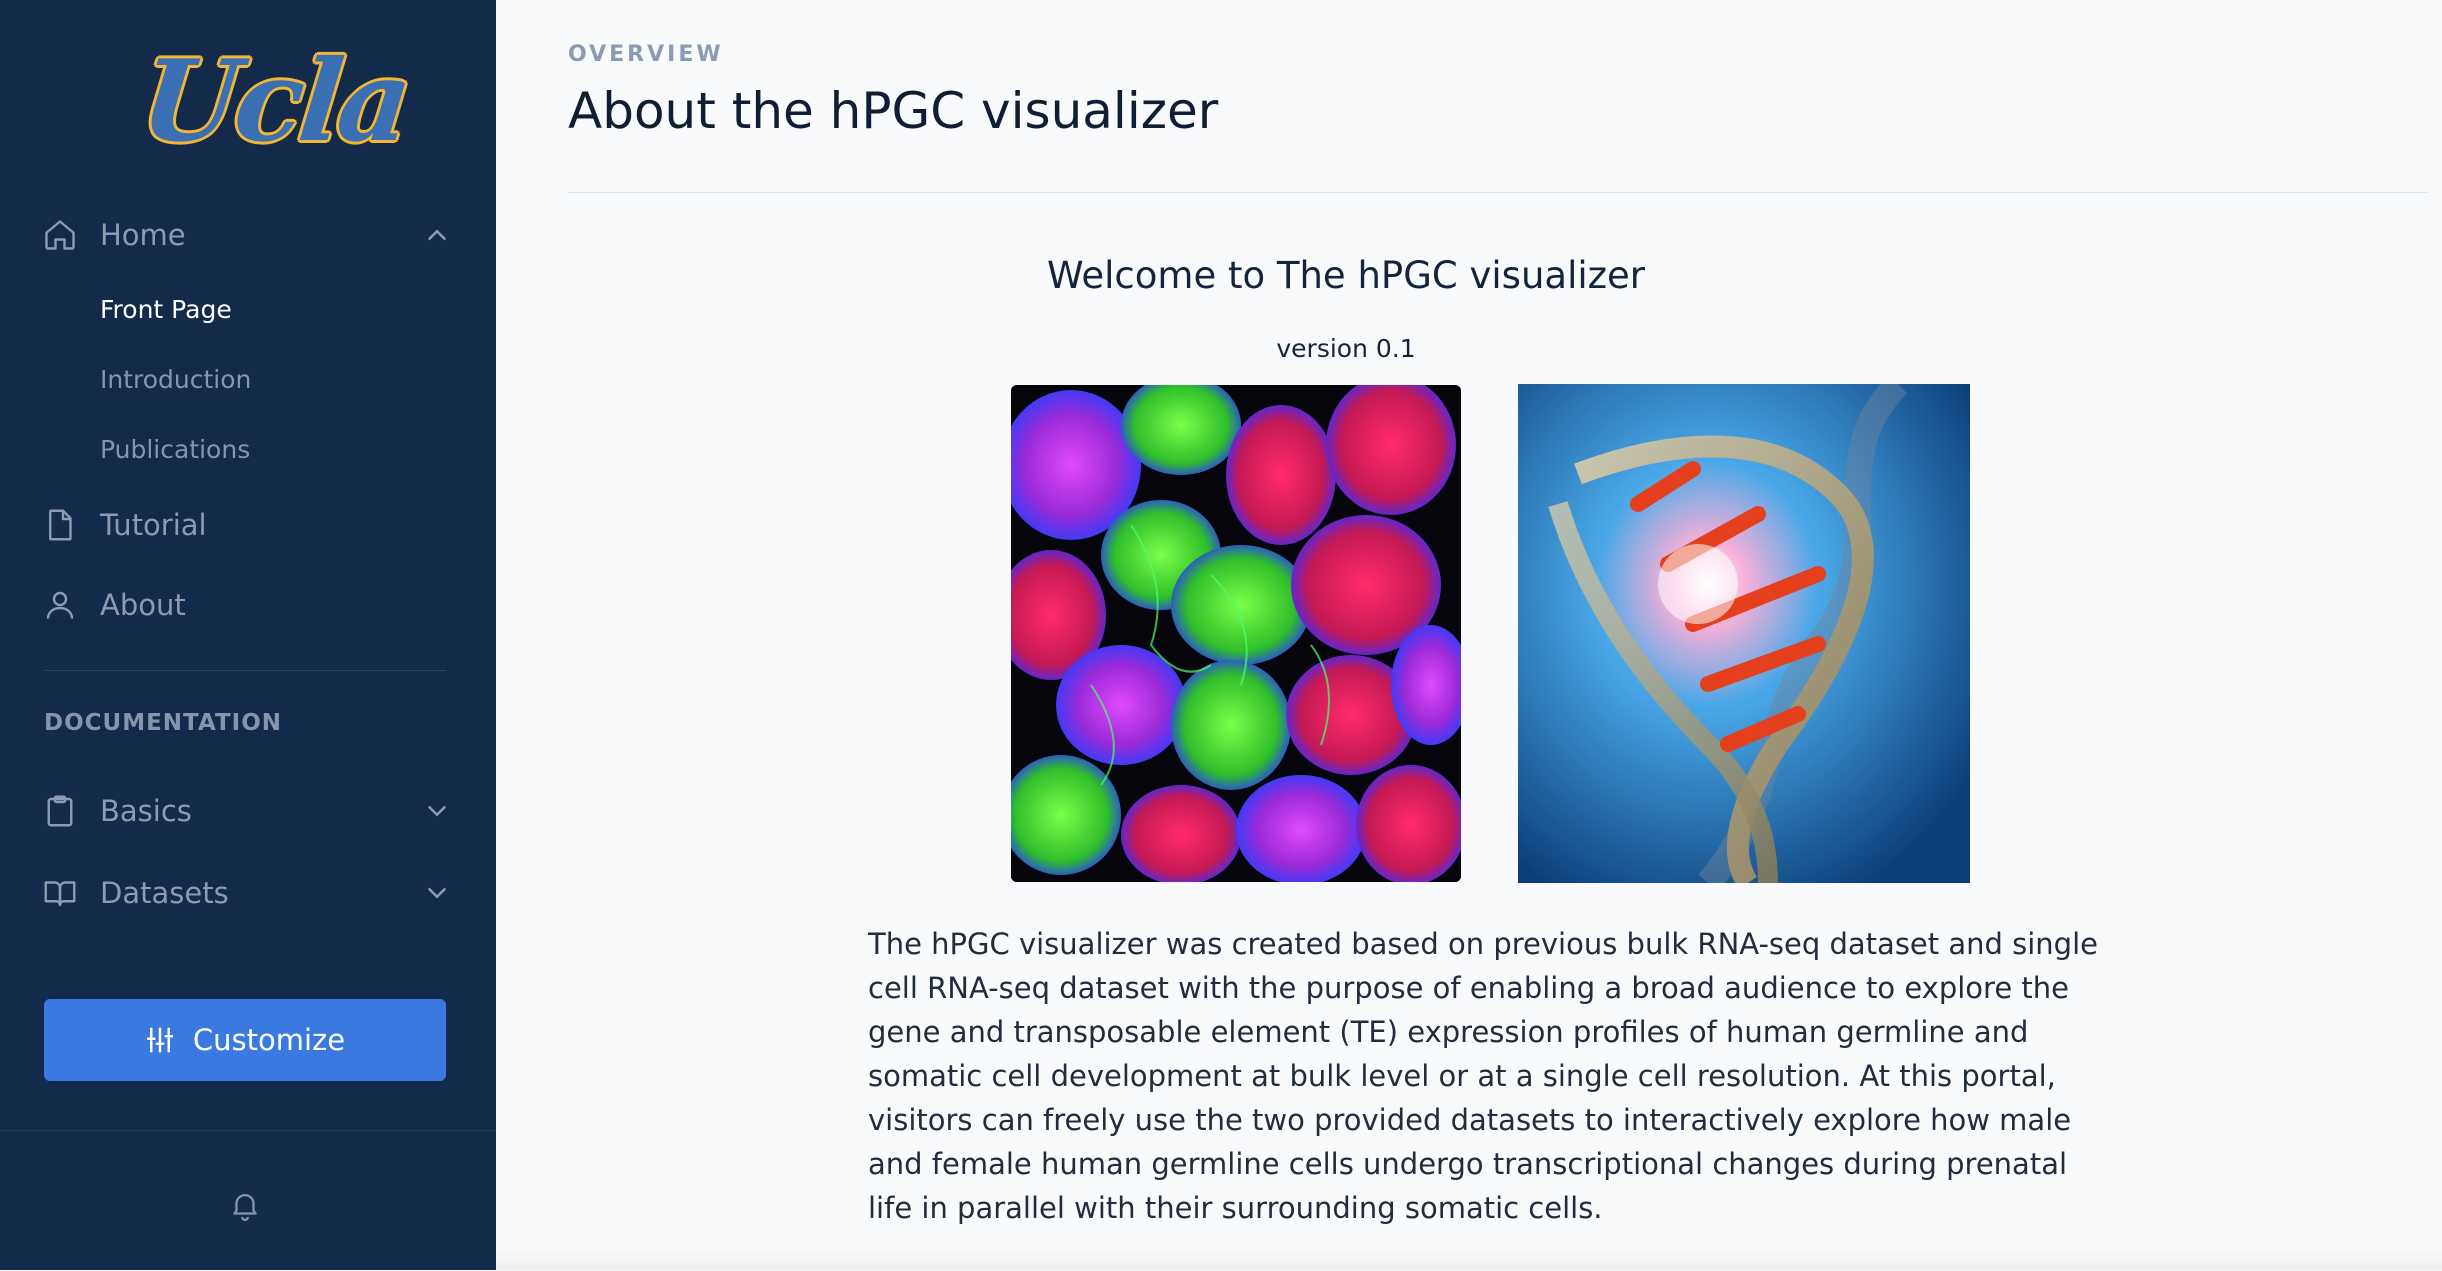  Describe the element at coordinates (1744, 633) in the screenshot. I see `dna-helix-image` at that location.